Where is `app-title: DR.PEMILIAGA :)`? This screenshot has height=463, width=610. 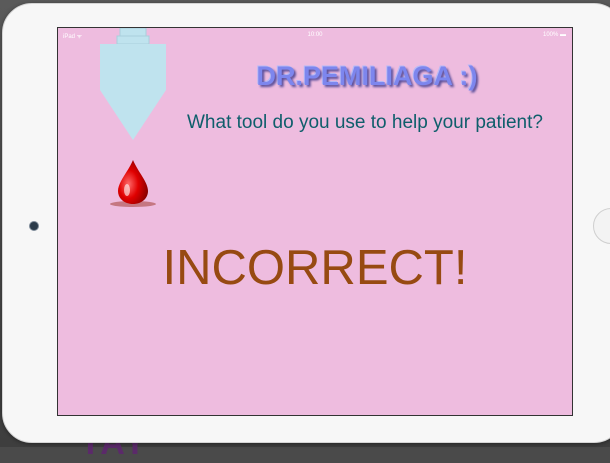 app-title: DR.PEMILIAGA :) is located at coordinates (367, 76).